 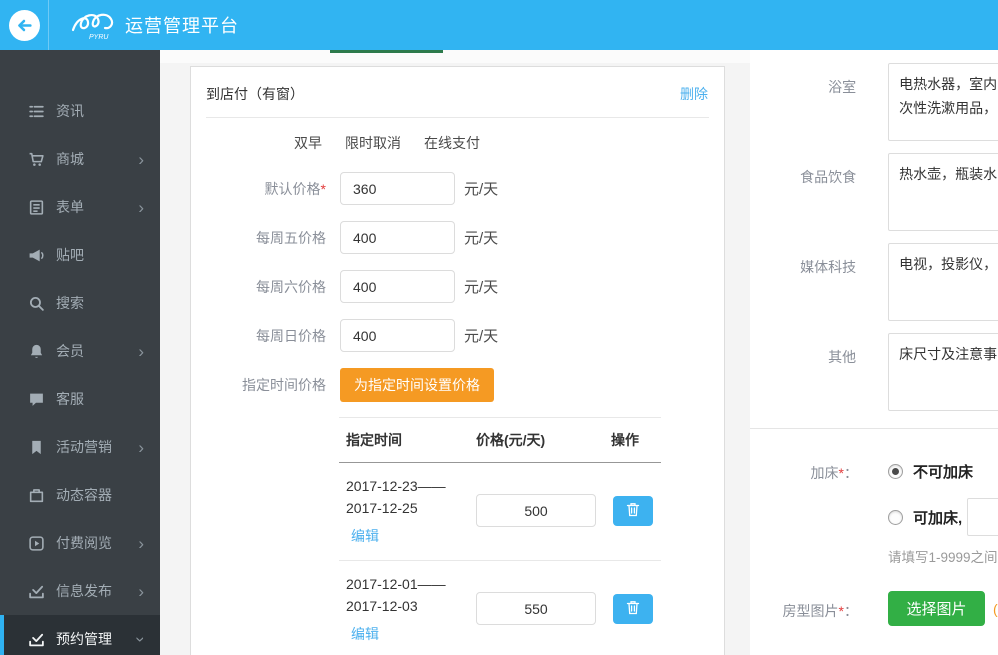 I want to click on sidebar-item-members: 会员 ›, so click(x=80, y=351).